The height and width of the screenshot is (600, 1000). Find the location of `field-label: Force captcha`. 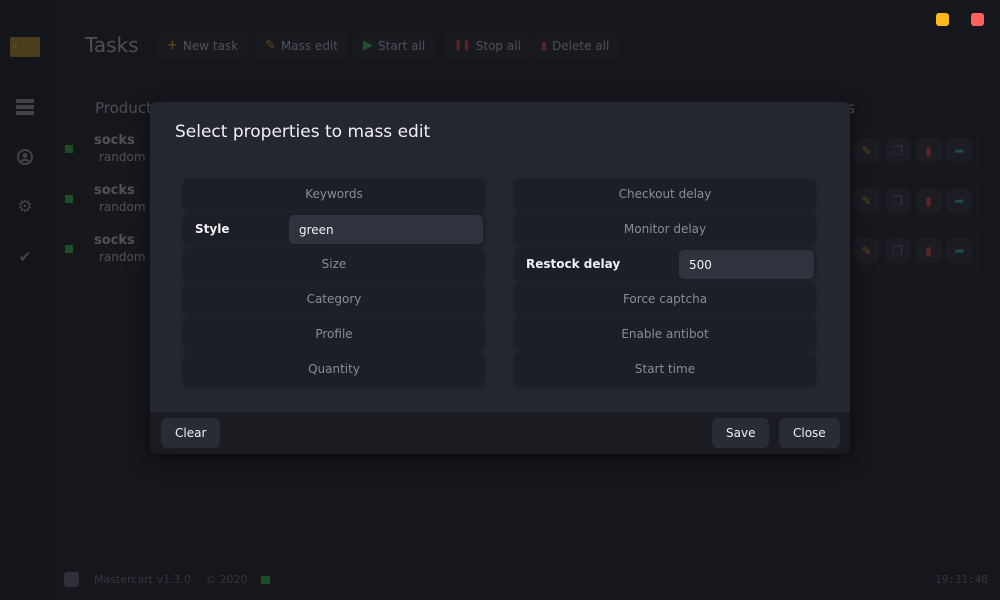

field-label: Force captcha is located at coordinates (665, 299).